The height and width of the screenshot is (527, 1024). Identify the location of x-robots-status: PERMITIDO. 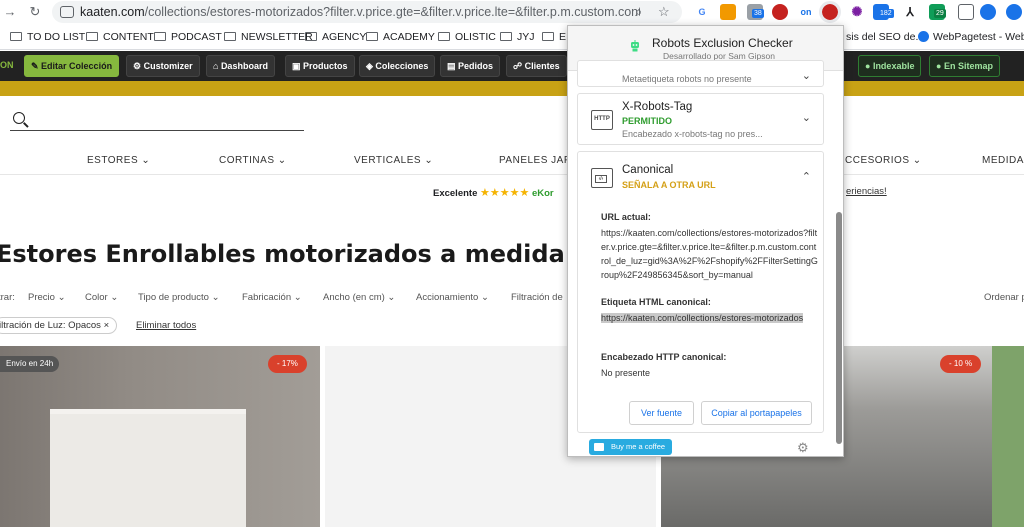
(647, 121).